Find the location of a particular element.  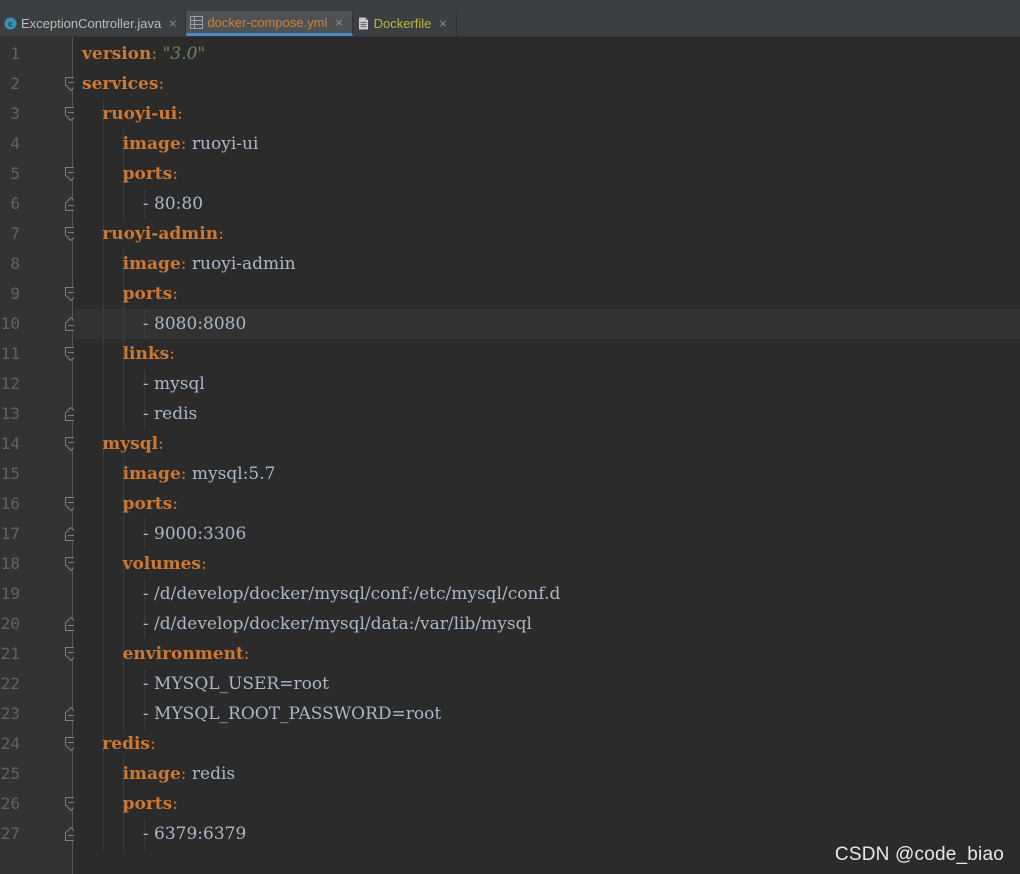

line-number: 5 is located at coordinates (15, 173).